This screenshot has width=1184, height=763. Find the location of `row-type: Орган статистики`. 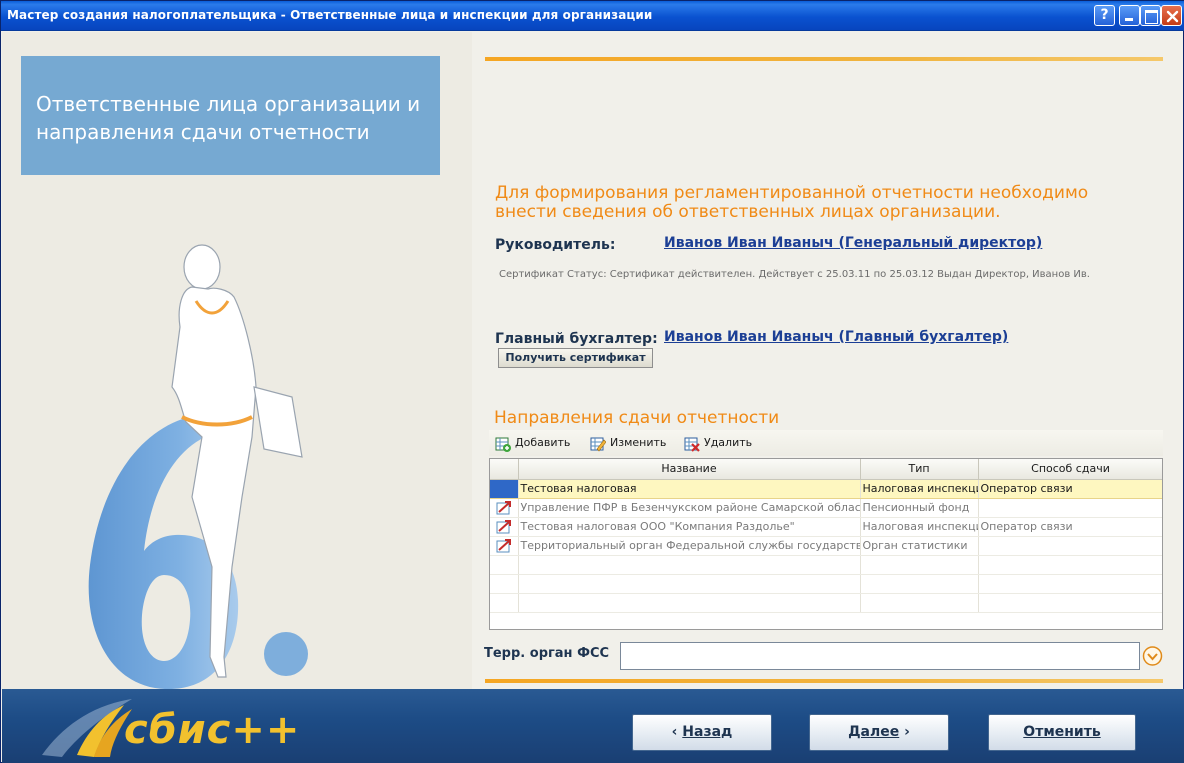

row-type: Орган статистики is located at coordinates (919, 546).